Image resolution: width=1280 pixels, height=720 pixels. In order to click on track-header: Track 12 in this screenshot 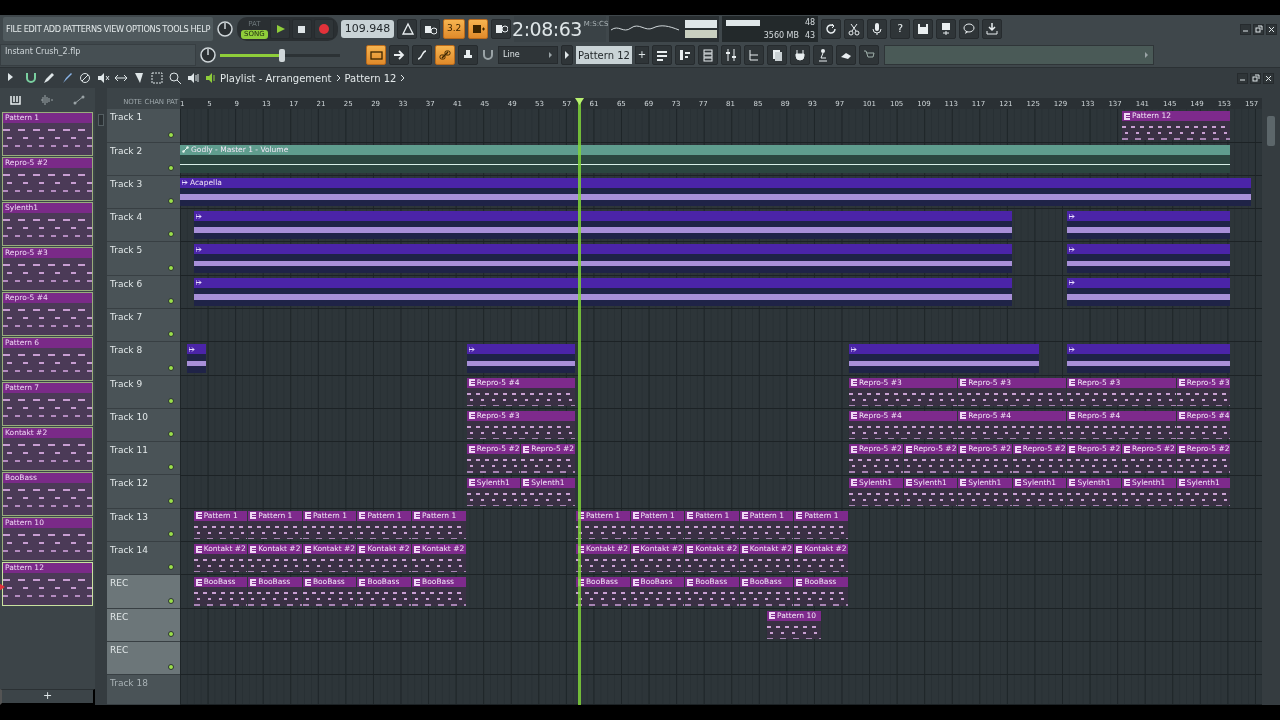, I will do `click(143, 492)`.